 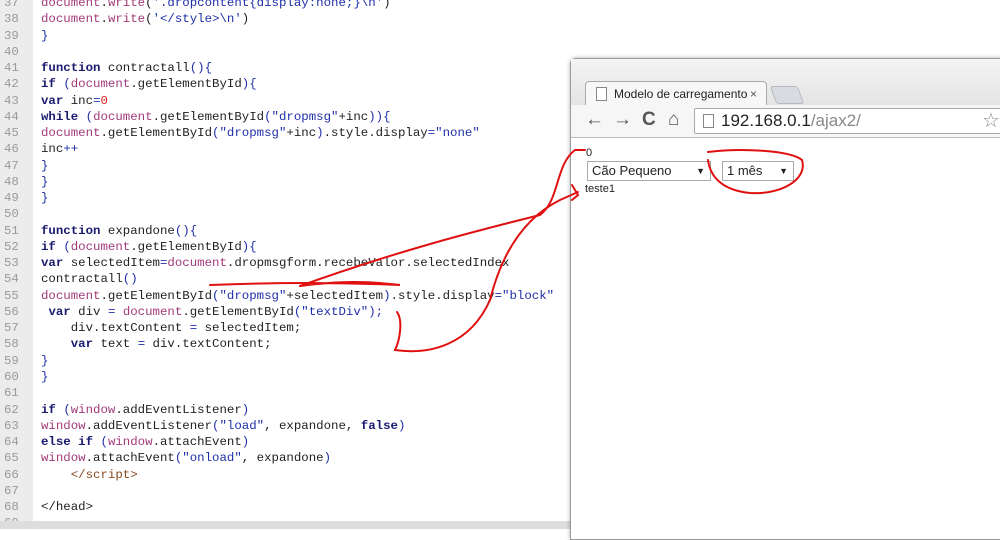 I want to click on code-token: selectedItem, so click(x=111, y=263).